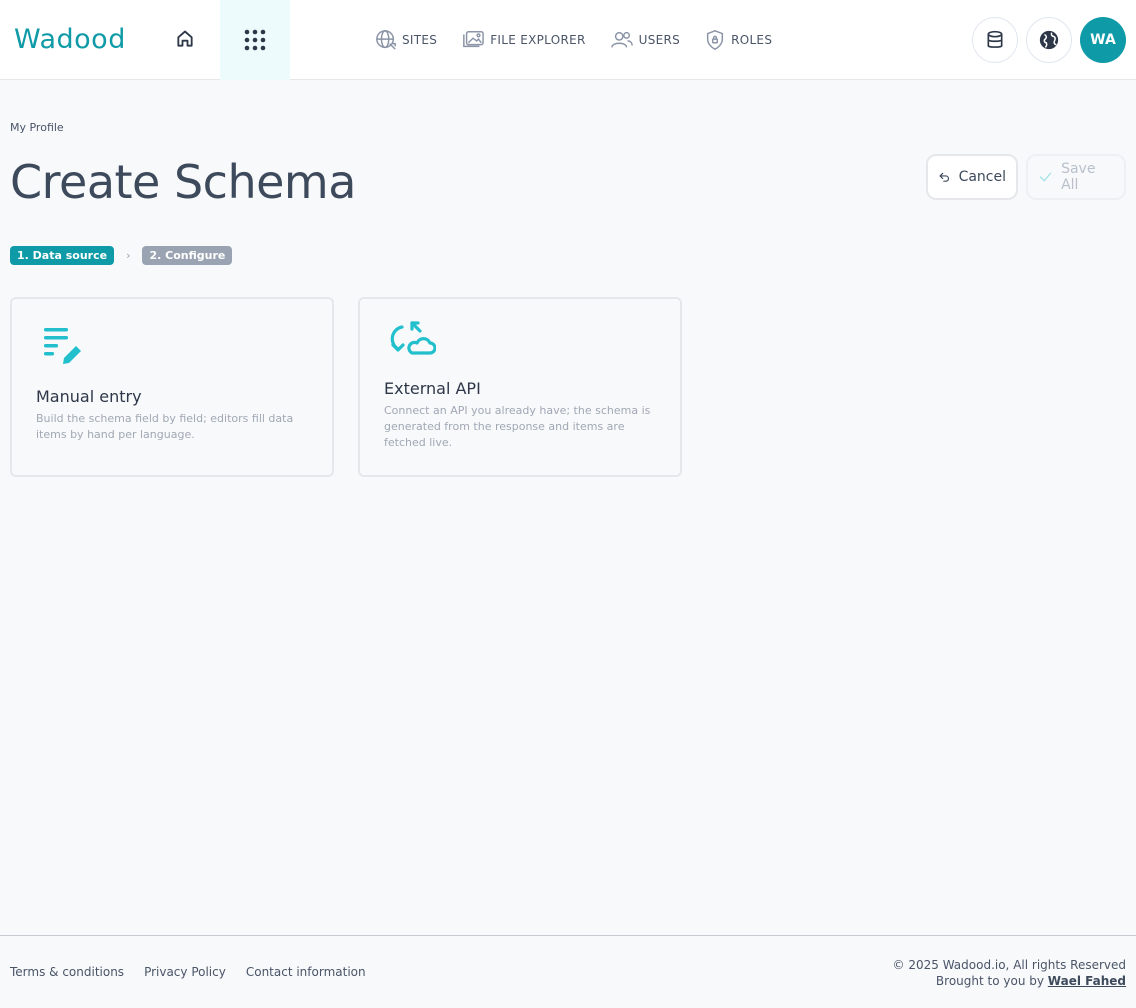 Image resolution: width=1136 pixels, height=1008 pixels. I want to click on cancel-button: Cancel, so click(972, 177).